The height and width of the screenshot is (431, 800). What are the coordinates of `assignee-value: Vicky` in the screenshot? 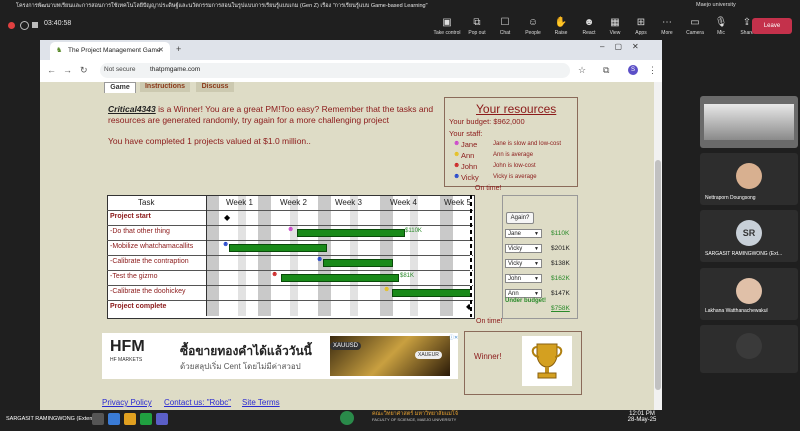 It's located at (515, 249).